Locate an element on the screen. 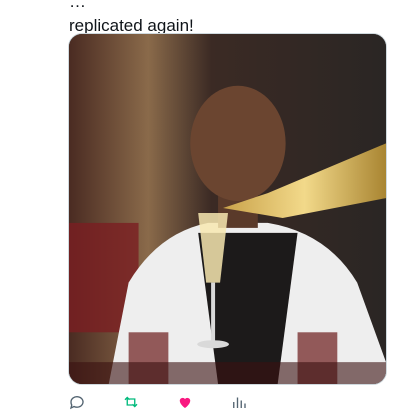  retweet-button is located at coordinates (131, 402).